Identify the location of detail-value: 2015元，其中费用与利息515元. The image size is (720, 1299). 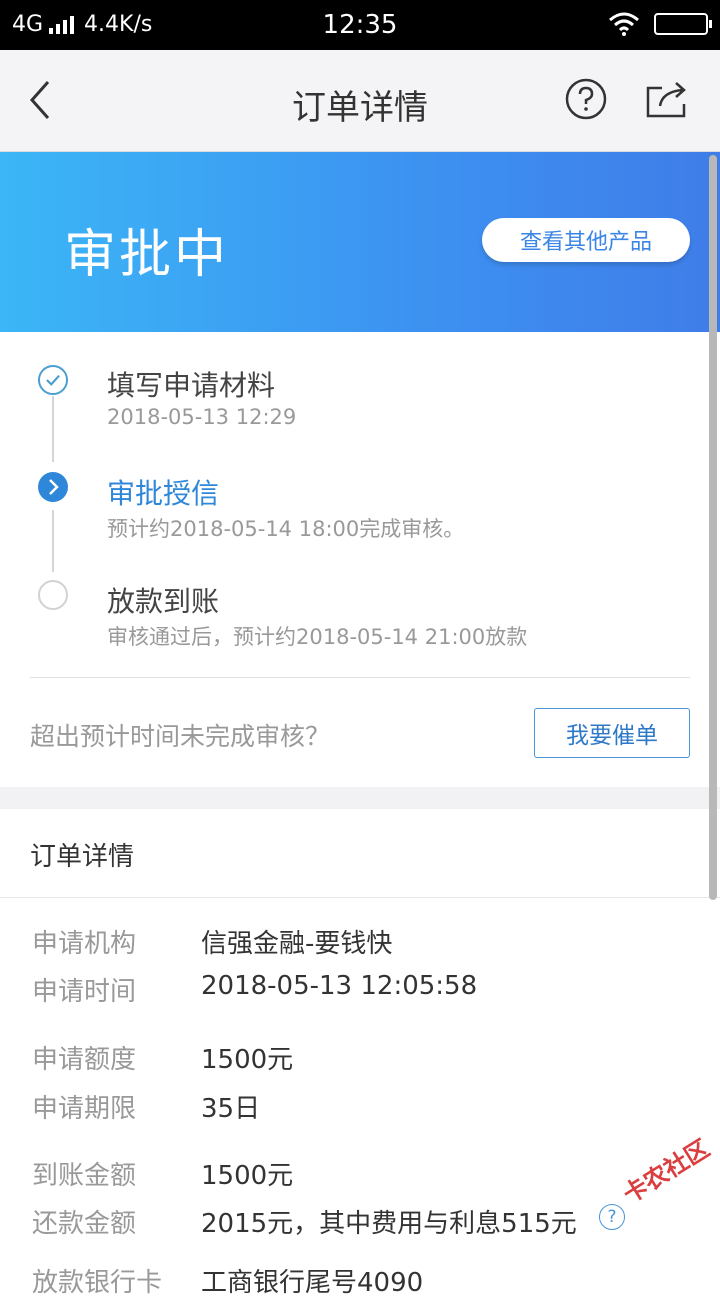
(389, 1224).